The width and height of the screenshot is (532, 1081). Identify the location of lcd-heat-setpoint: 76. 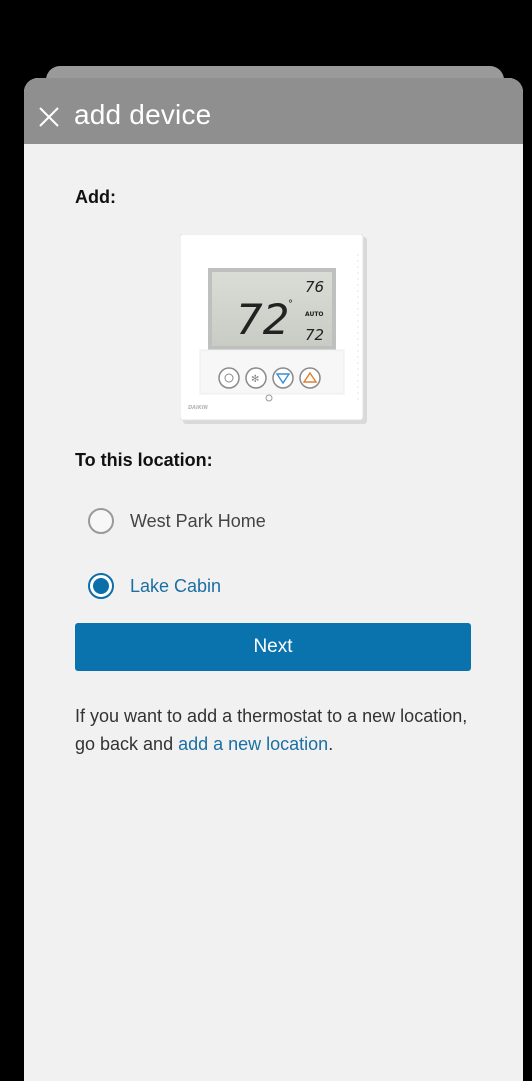
(314, 287).